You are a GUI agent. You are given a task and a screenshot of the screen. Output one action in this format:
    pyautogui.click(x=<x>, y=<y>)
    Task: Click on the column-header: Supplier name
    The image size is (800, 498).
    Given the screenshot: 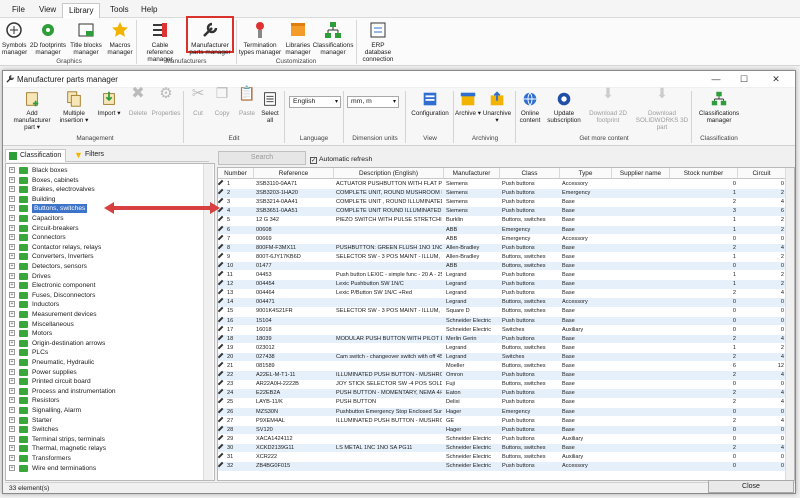 What is the action you would take?
    pyautogui.click(x=641, y=173)
    